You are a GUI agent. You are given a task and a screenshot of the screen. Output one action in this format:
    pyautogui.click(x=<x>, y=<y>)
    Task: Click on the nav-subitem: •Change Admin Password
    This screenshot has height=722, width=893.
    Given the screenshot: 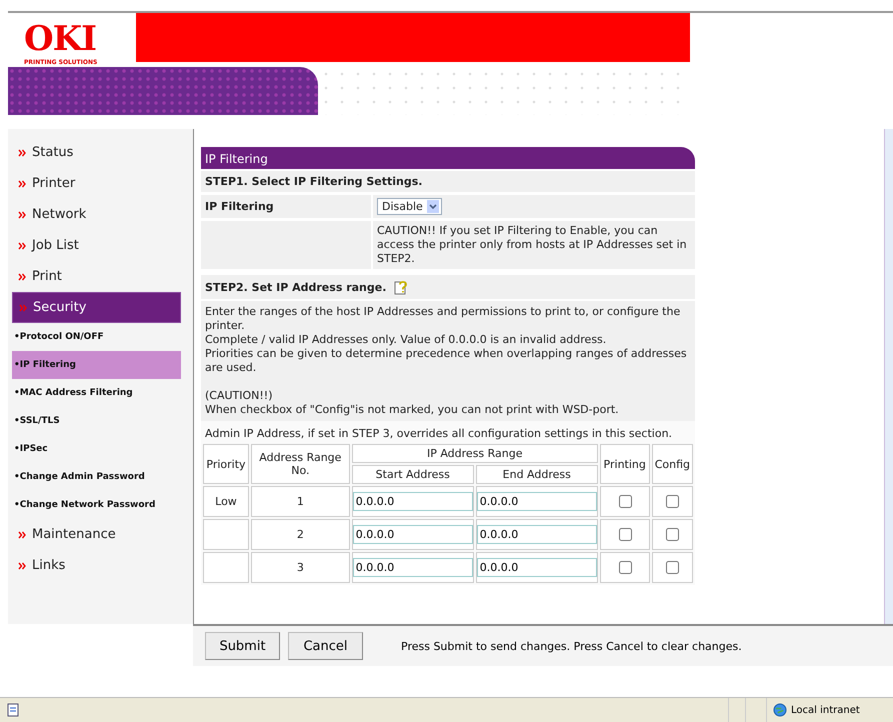 What is the action you would take?
    pyautogui.click(x=96, y=477)
    